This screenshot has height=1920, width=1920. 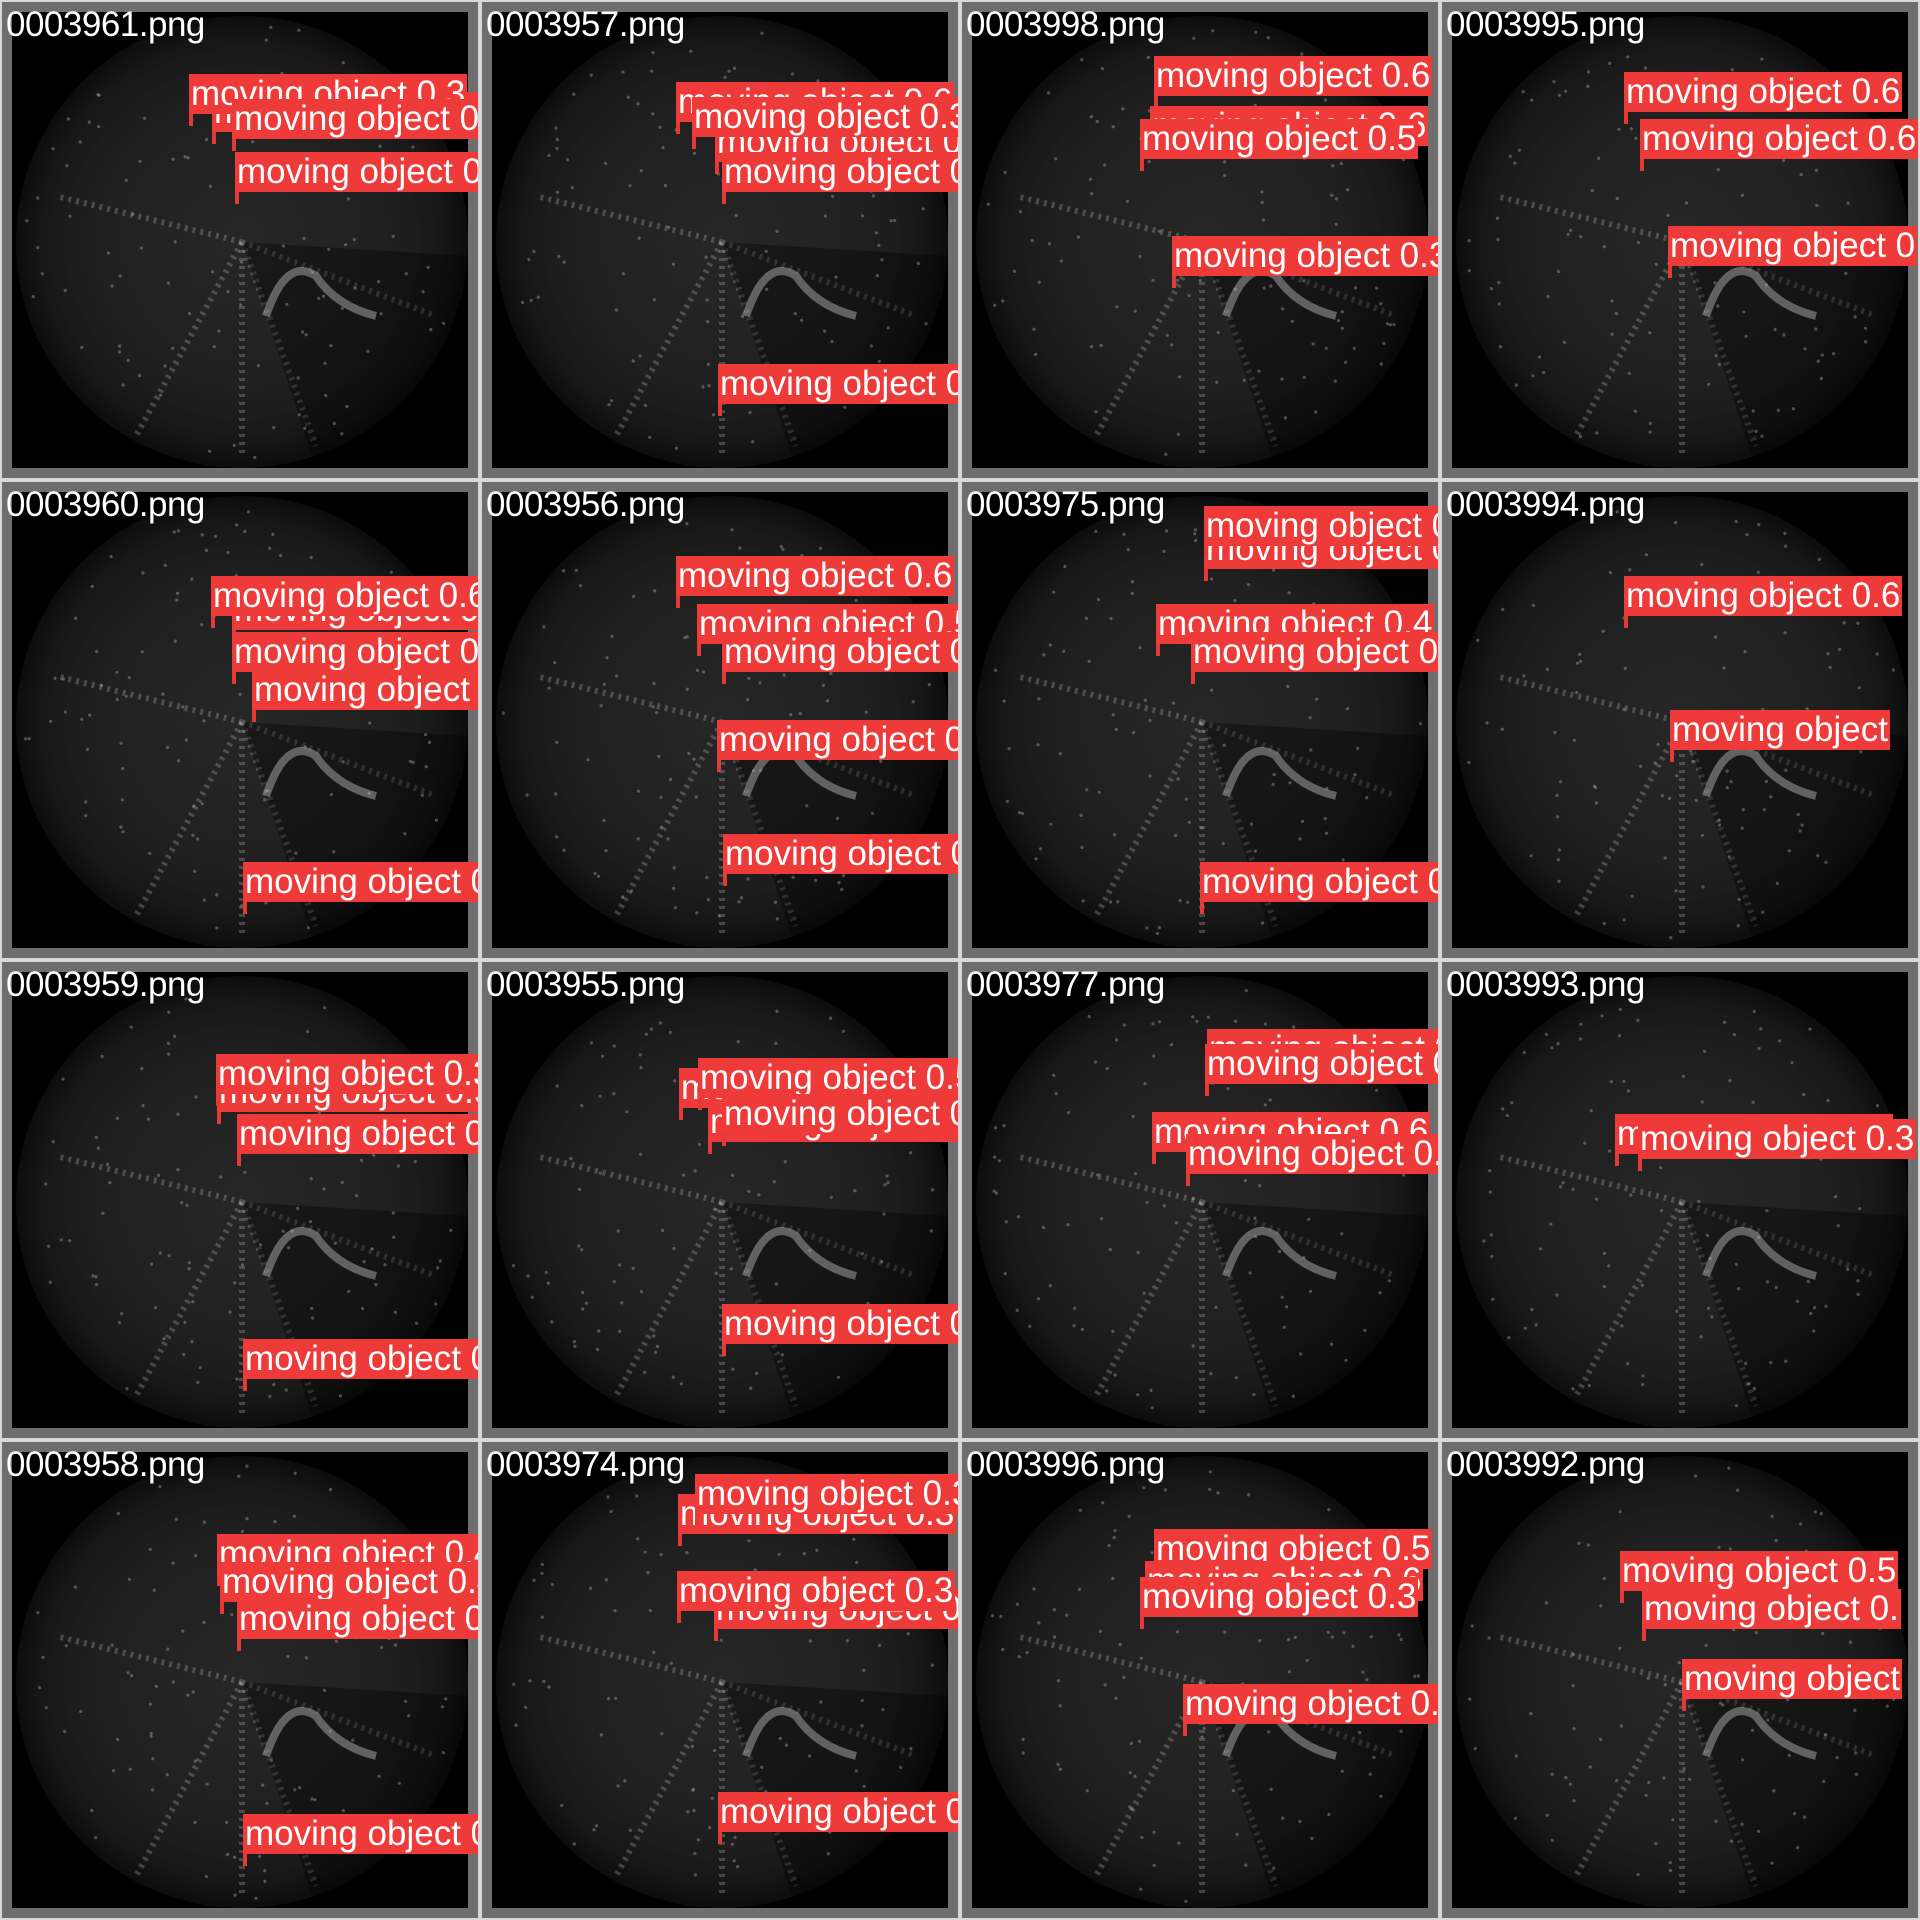 What do you see at coordinates (840, 652) in the screenshot?
I see `detection-label: moving object 0.3` at bounding box center [840, 652].